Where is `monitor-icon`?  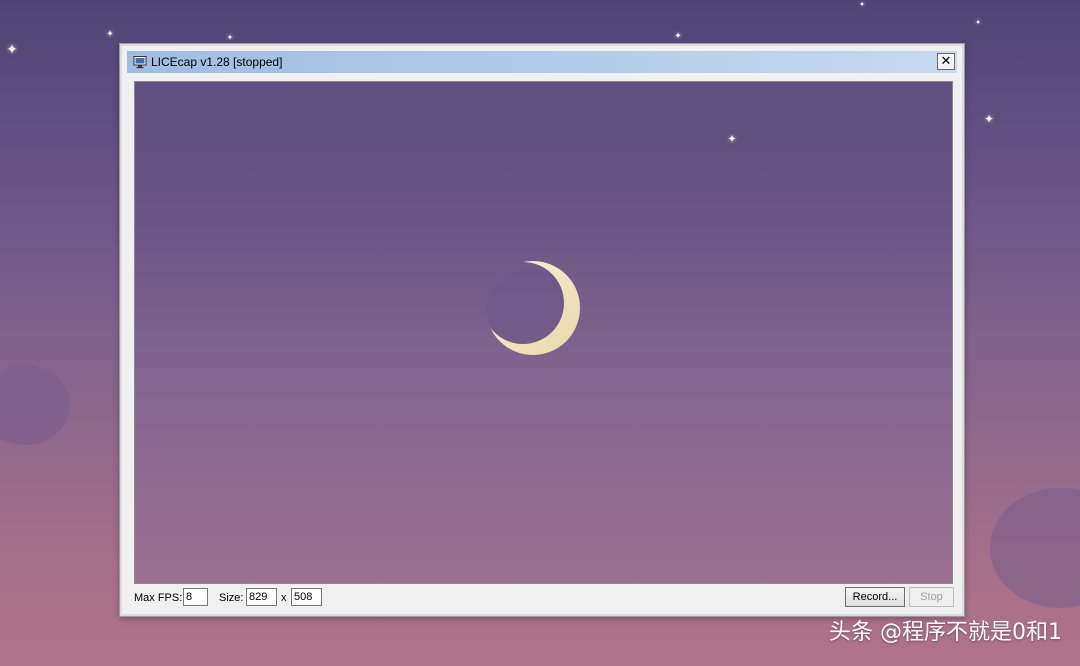
monitor-icon is located at coordinates (140, 62).